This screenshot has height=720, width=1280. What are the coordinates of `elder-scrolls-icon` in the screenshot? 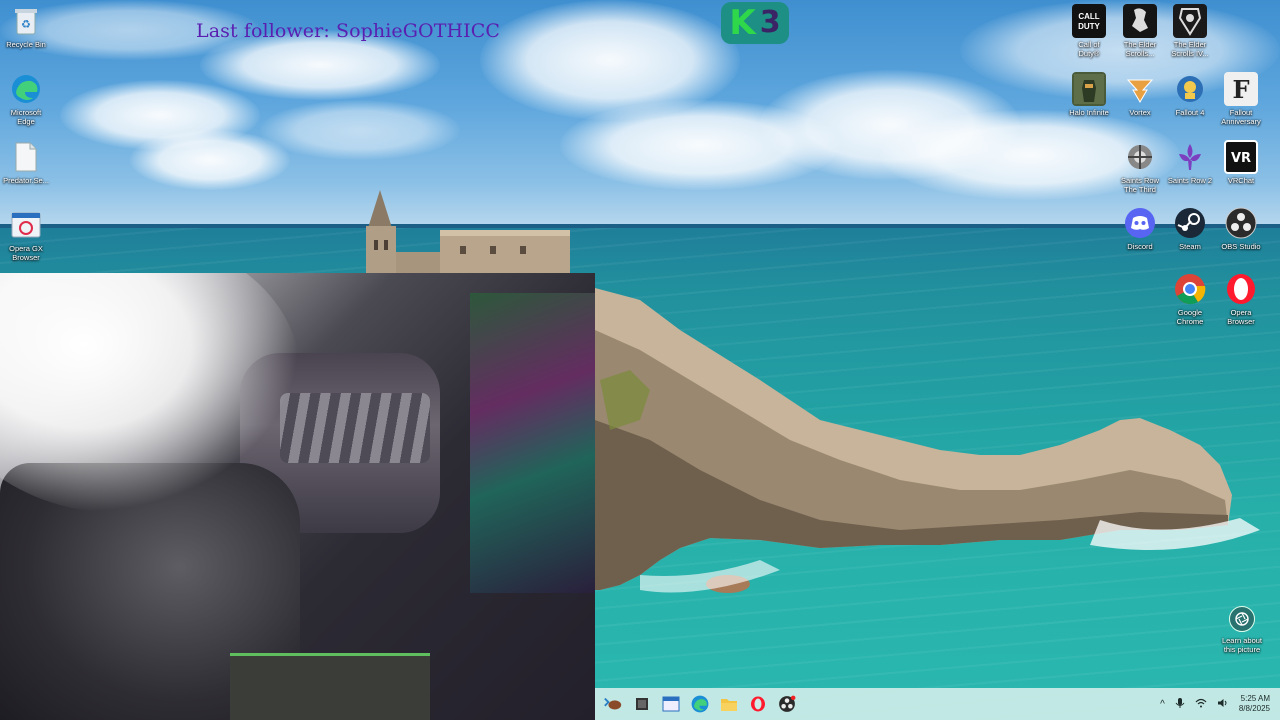 It's located at (1140, 21).